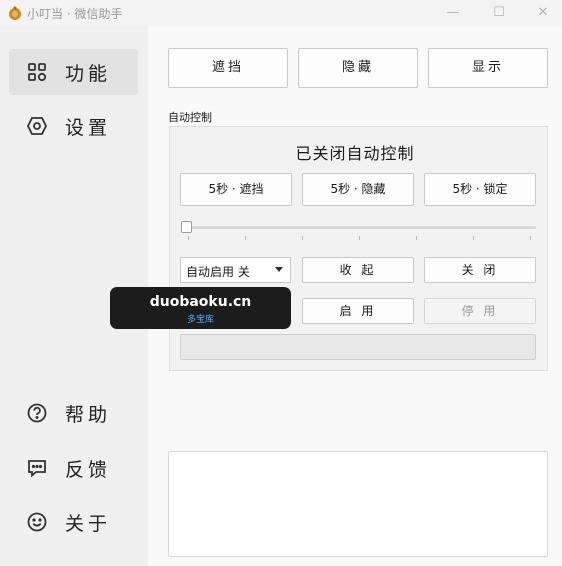 Image resolution: width=562 pixels, height=566 pixels. Describe the element at coordinates (358, 270) in the screenshot. I see `collapse-button: 收 起` at that location.